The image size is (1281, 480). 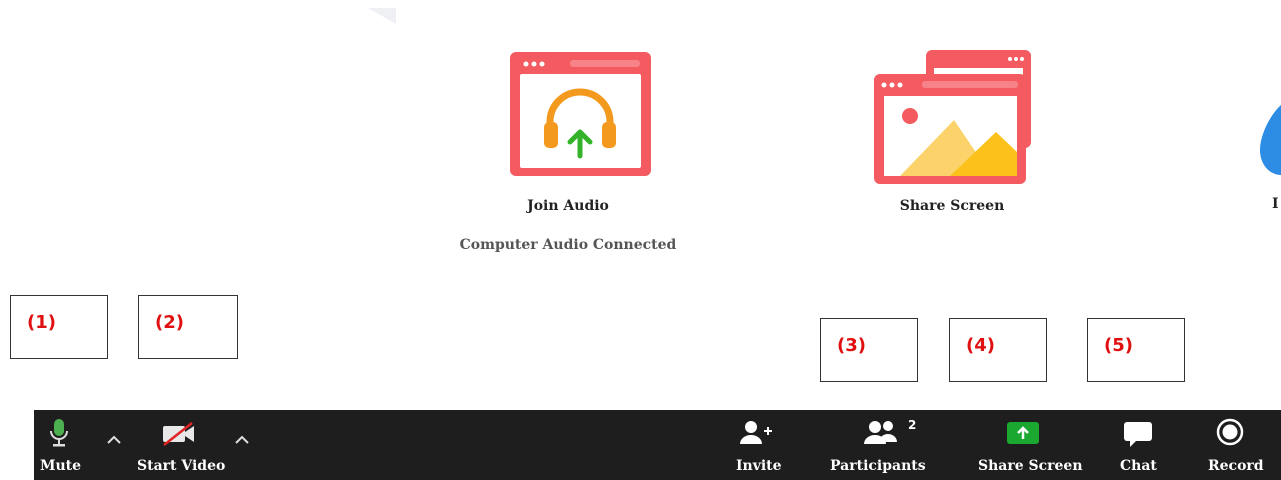 I want to click on microphone-icon, so click(x=59, y=433).